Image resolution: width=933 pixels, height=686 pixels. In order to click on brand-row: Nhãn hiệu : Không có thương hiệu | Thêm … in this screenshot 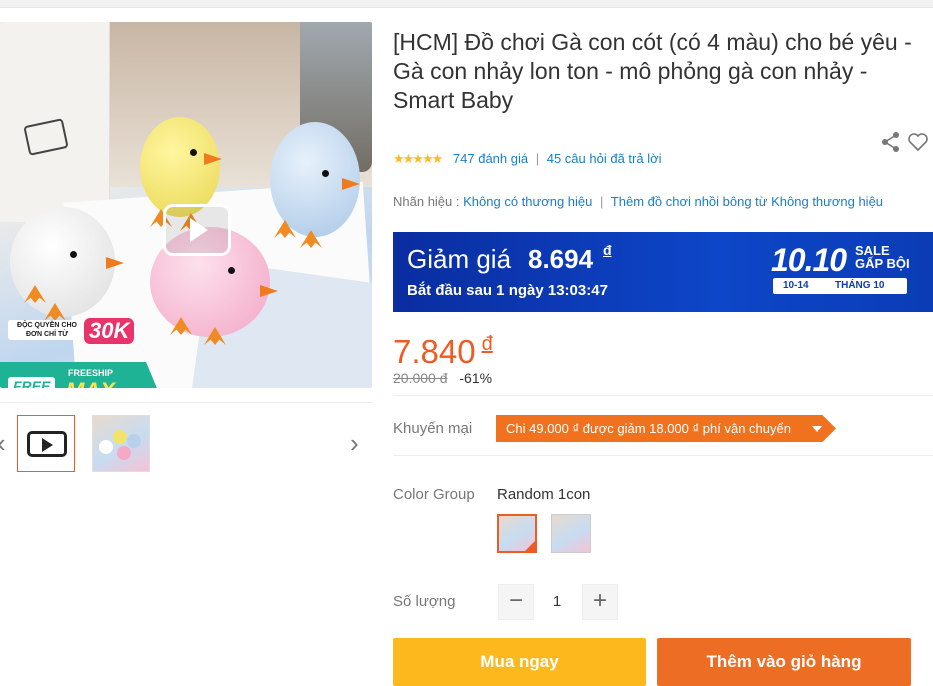, I will do `click(638, 201)`.